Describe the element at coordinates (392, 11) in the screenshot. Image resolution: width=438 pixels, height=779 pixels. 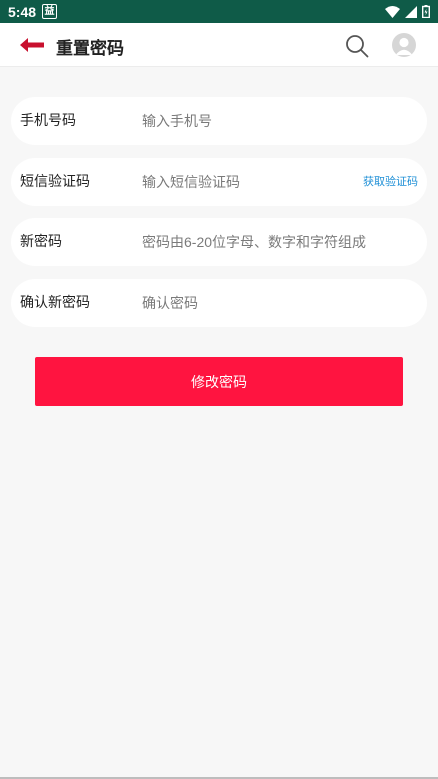
I see `wifi-icon` at that location.